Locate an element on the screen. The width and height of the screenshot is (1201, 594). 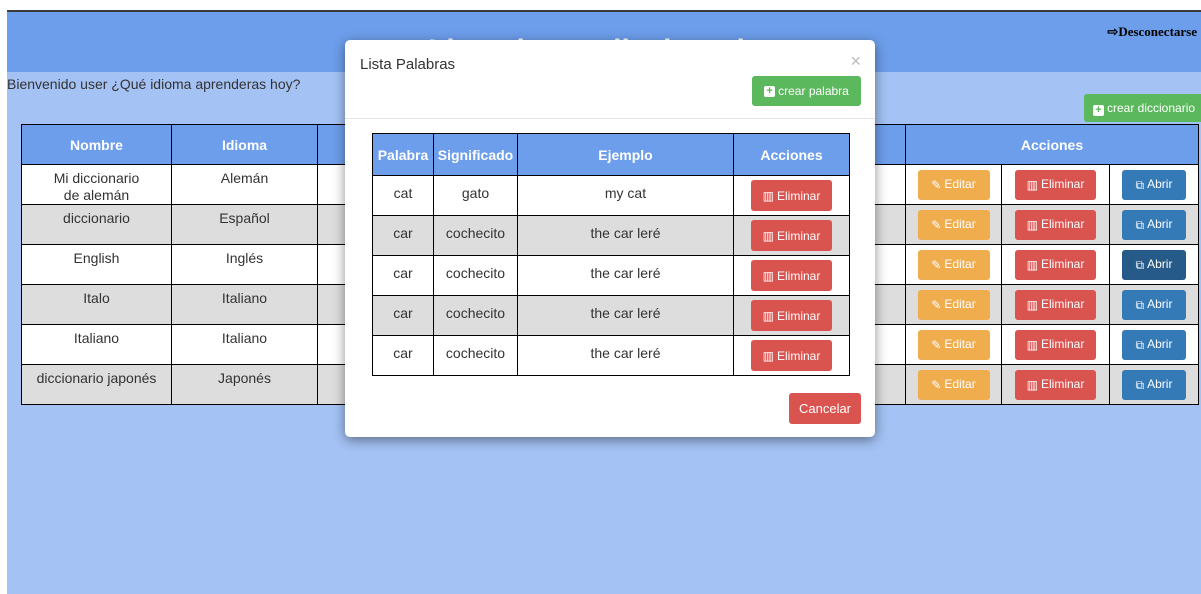
header-meaning: Significado is located at coordinates (475, 154).